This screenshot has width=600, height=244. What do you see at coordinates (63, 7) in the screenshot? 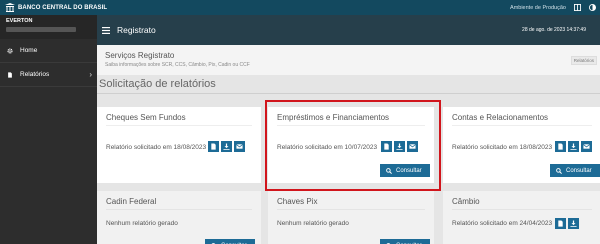
I see `bank-name: BANCO CENTRAL DO BRASIL` at bounding box center [63, 7].